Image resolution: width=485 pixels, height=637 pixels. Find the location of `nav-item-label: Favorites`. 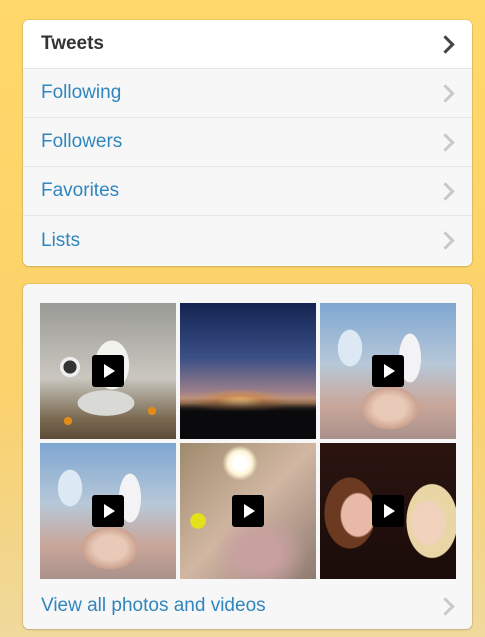

nav-item-label: Favorites is located at coordinates (80, 190).